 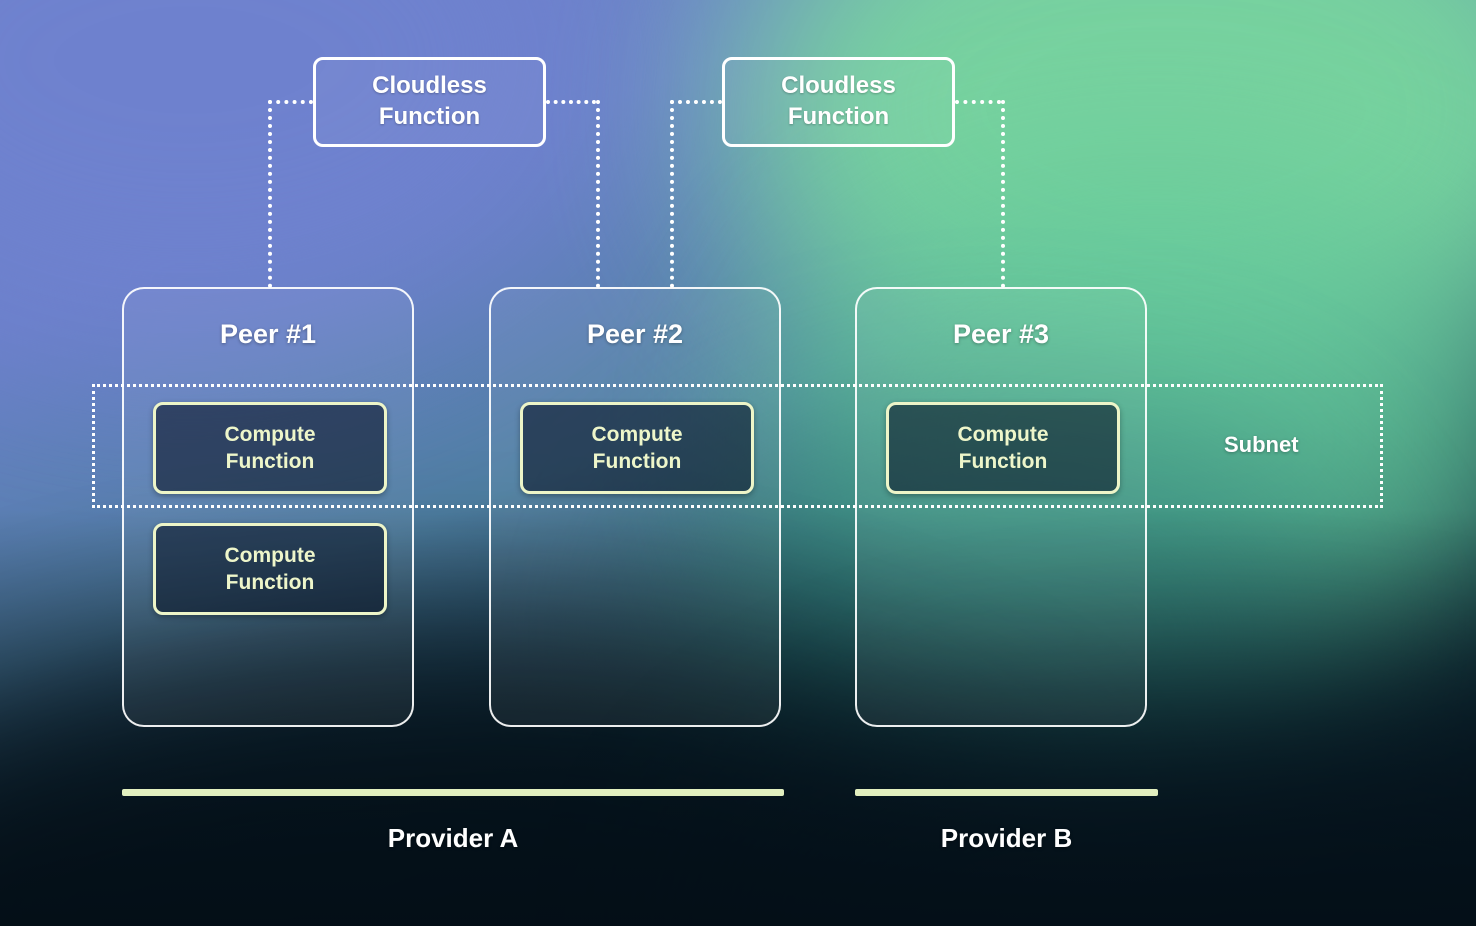 I want to click on compute-function-2-1: Compute Function, so click(x=637, y=448).